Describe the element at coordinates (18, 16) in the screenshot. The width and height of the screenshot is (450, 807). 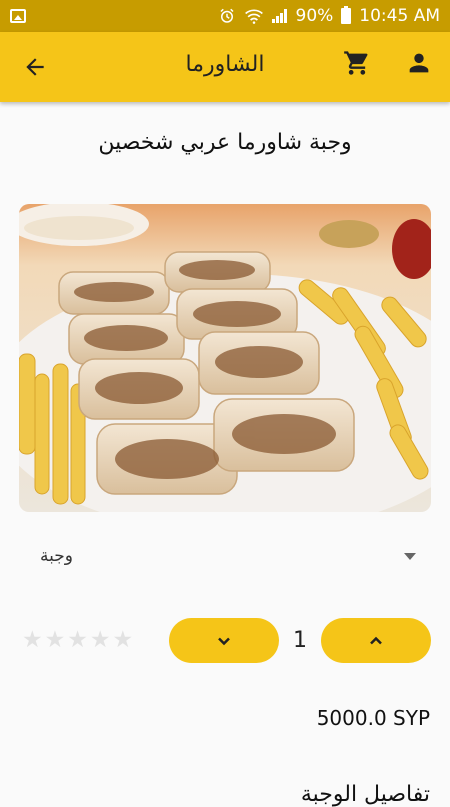
I see `image-icon` at that location.